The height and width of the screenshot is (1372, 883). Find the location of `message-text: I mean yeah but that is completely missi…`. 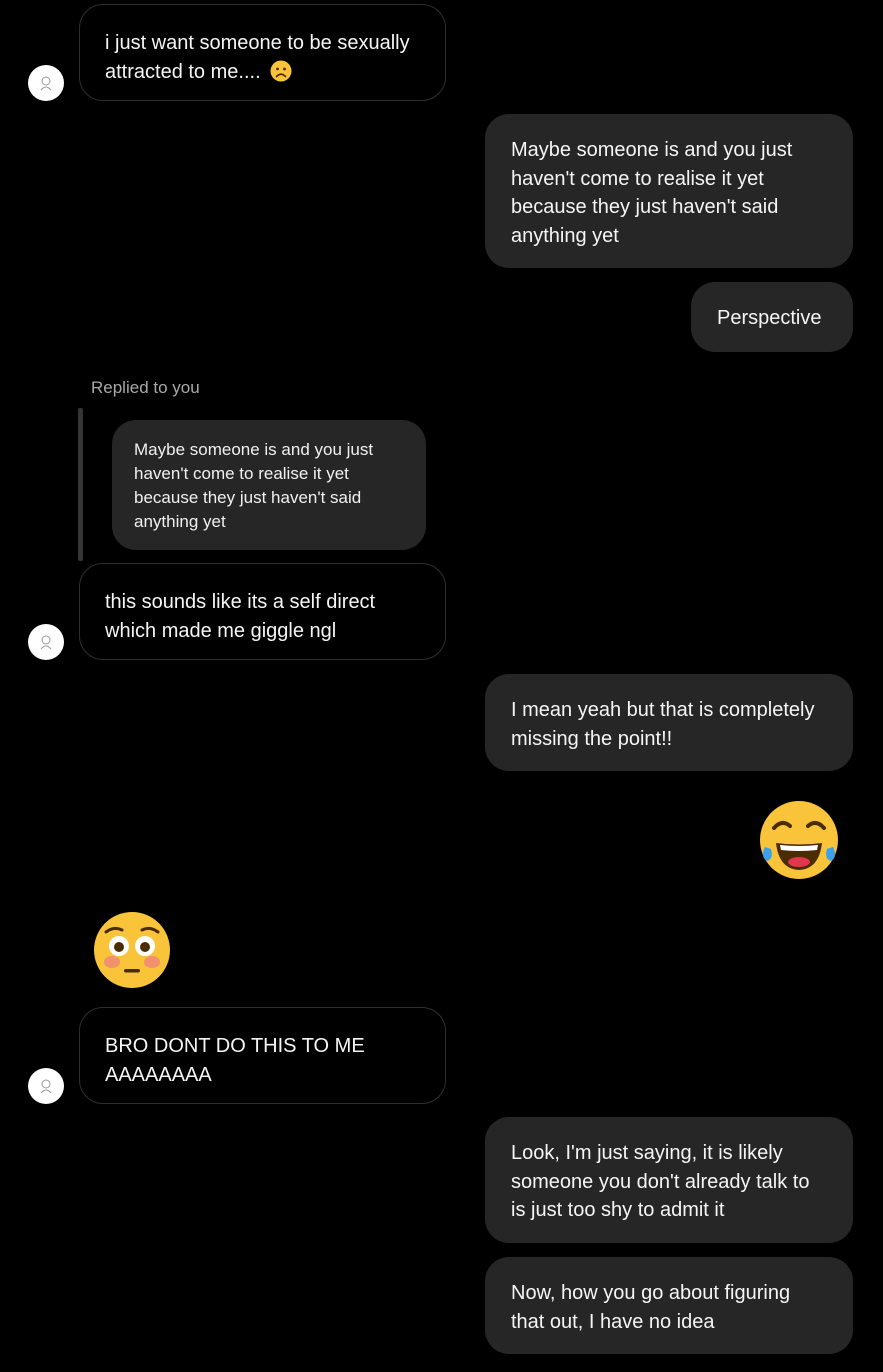

message-text: I mean yeah but that is completely missi… is located at coordinates (663, 724).